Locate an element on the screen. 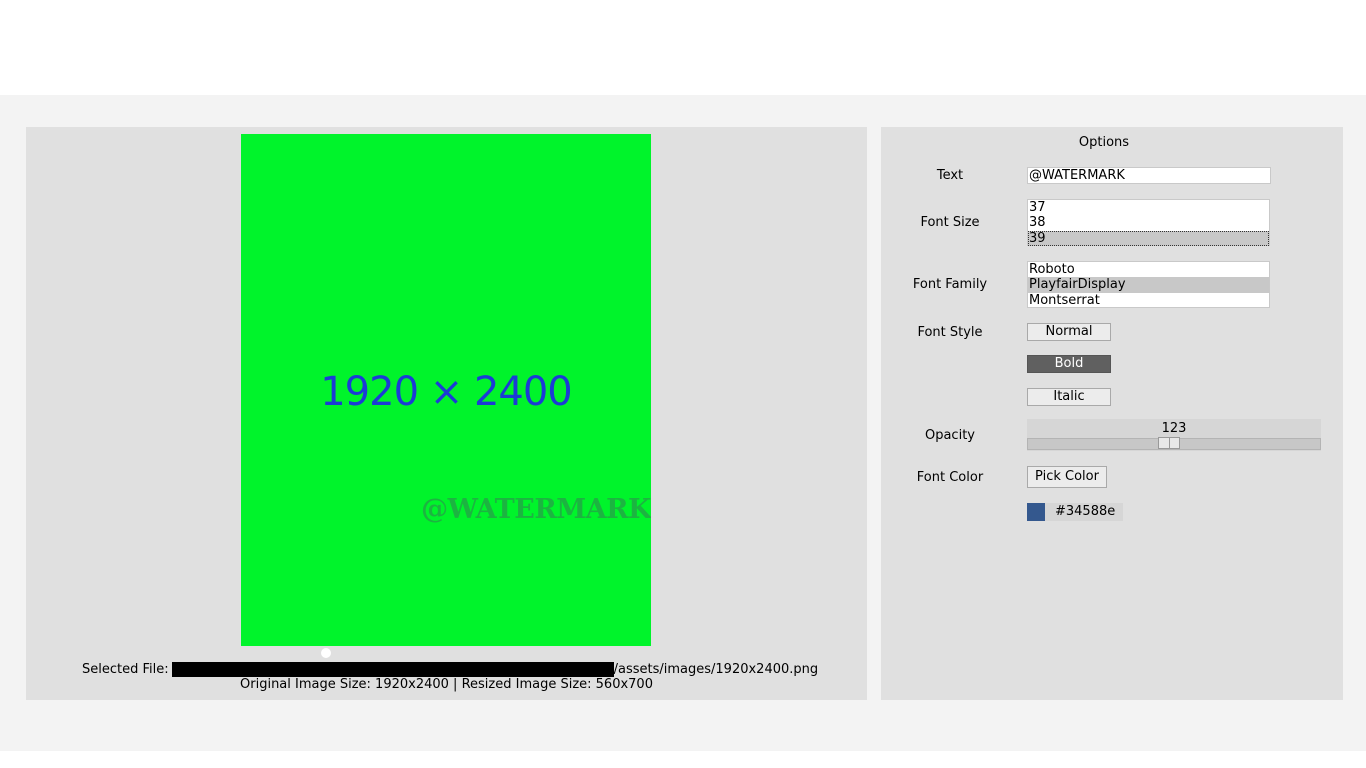  style-bold-button: Bold is located at coordinates (1069, 364).